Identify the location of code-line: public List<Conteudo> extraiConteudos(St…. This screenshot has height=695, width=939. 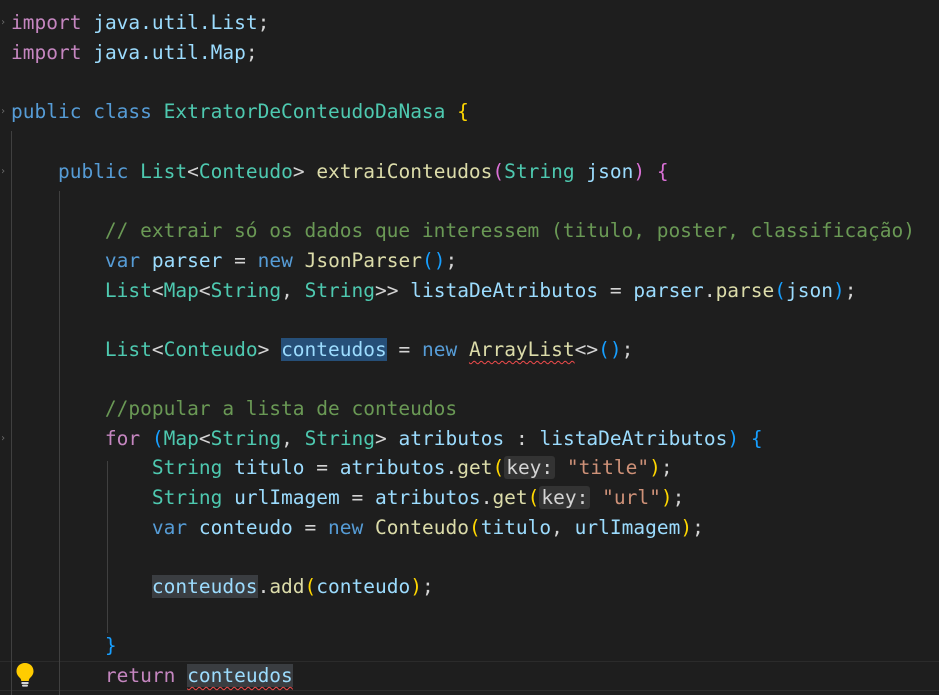
(340, 172).